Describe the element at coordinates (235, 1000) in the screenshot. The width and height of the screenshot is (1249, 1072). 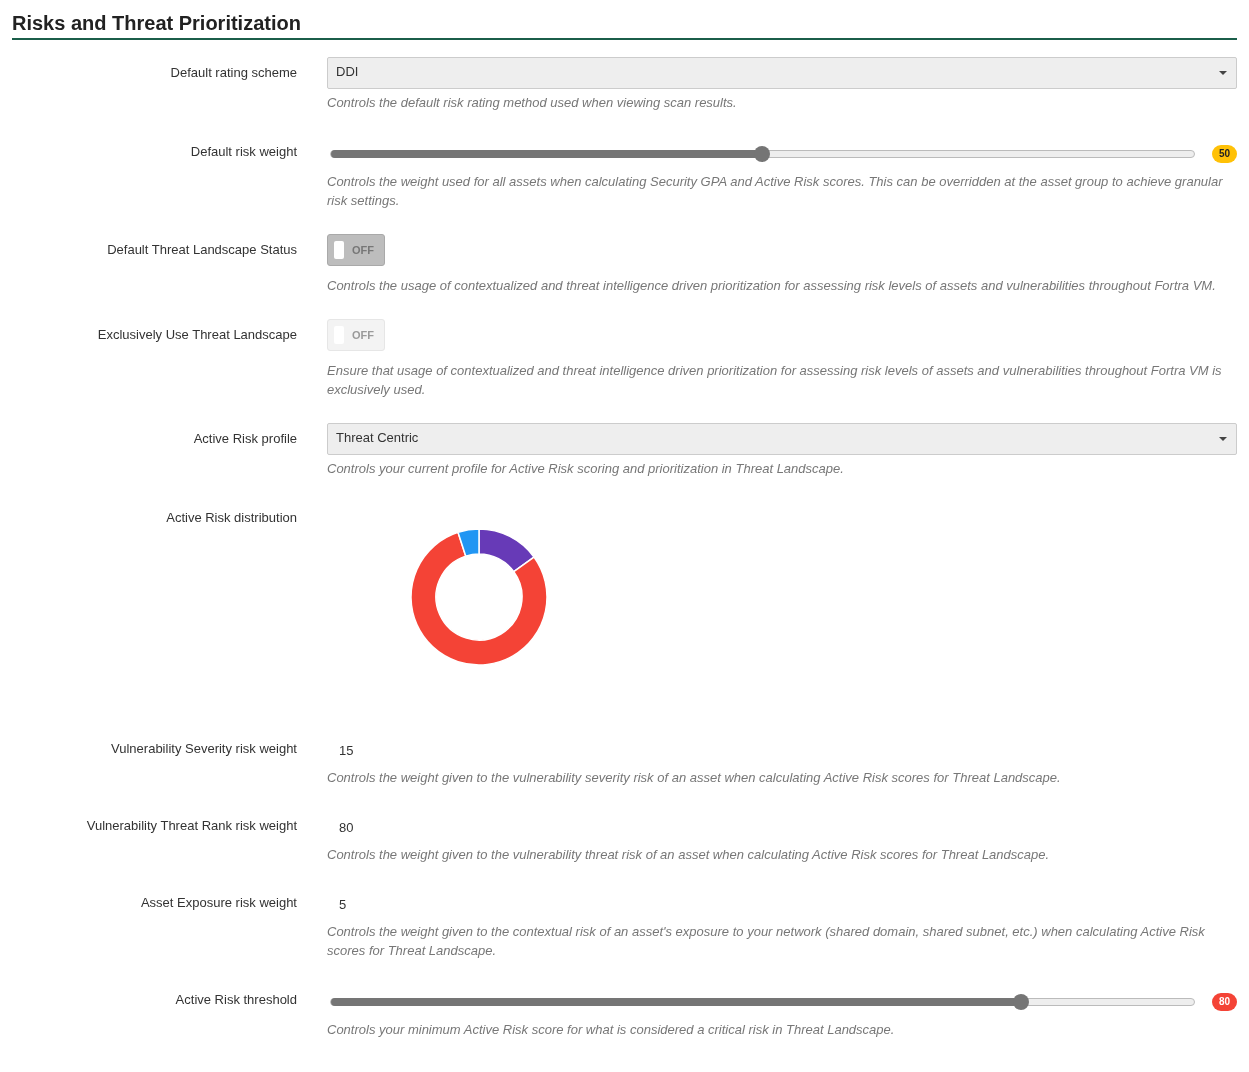
I see `field-label: Active Risk threshold` at that location.